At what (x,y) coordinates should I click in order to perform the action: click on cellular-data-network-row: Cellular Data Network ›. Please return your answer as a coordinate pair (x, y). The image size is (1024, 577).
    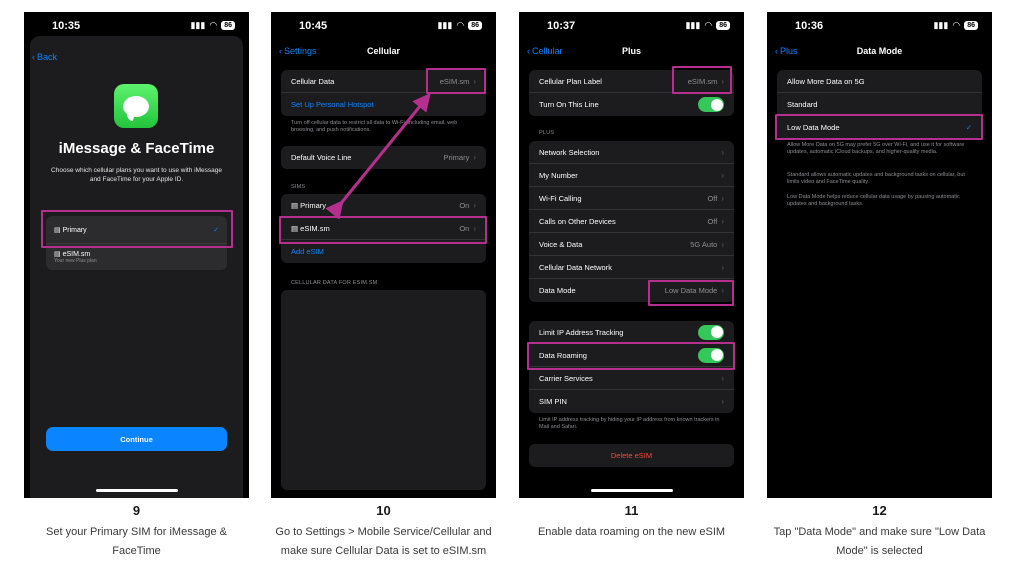
    Looking at the image, I should click on (631, 267).